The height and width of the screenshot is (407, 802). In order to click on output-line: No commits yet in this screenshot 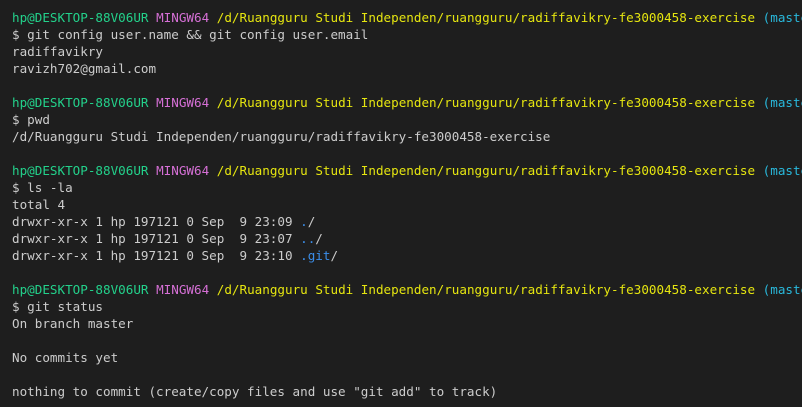, I will do `click(65, 357)`.